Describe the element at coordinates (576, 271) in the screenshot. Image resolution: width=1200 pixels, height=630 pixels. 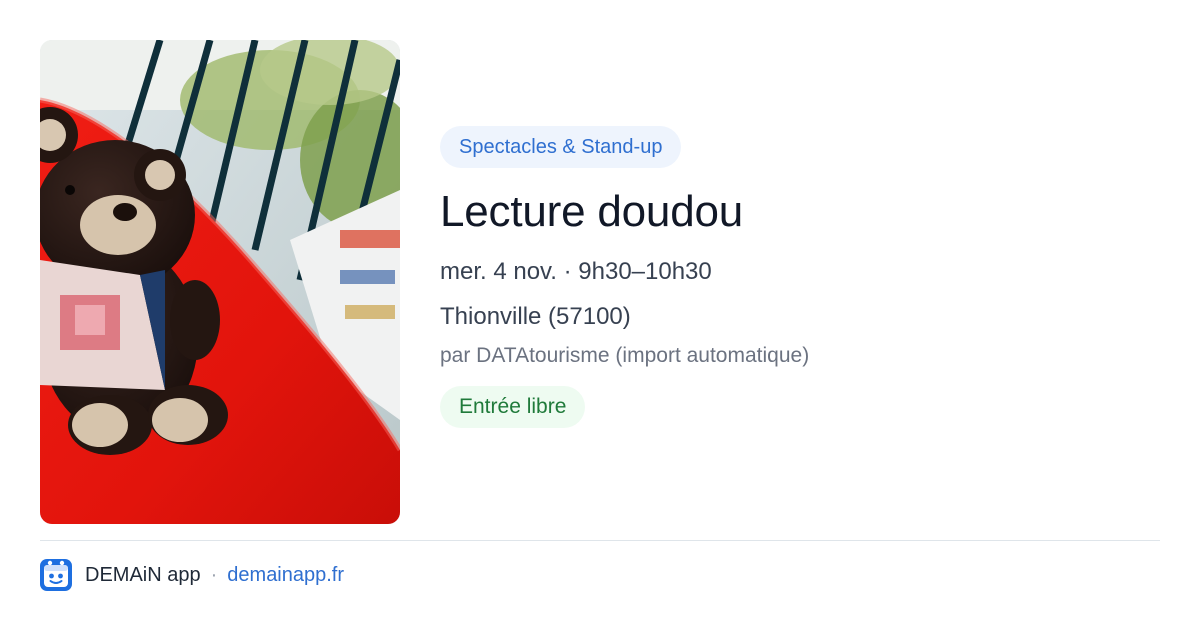
I see `event-date: mer. 4 nov. · 9h30–10h30` at that location.